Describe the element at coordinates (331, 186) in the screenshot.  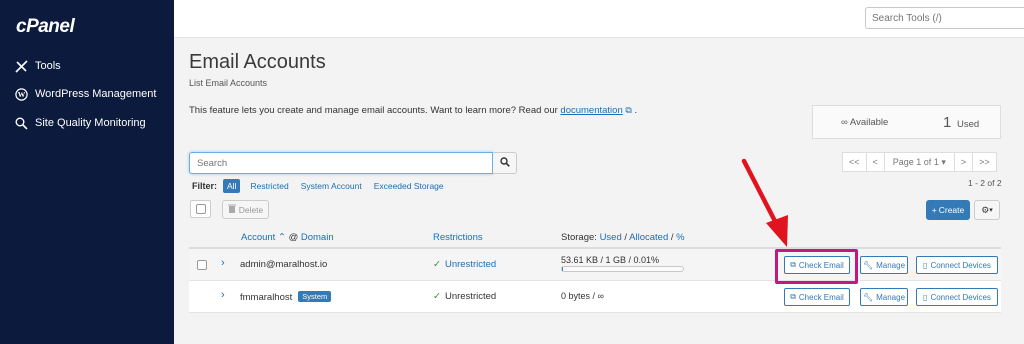
I see `filter-system-account: System Account` at that location.